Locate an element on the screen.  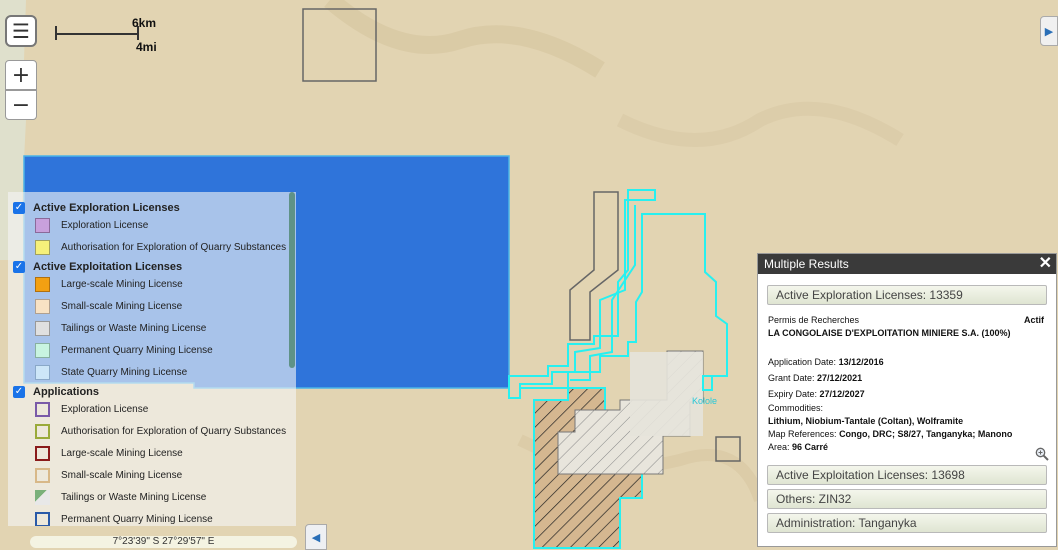
popup-header: Multiple Results ✕ is located at coordinates (907, 264).